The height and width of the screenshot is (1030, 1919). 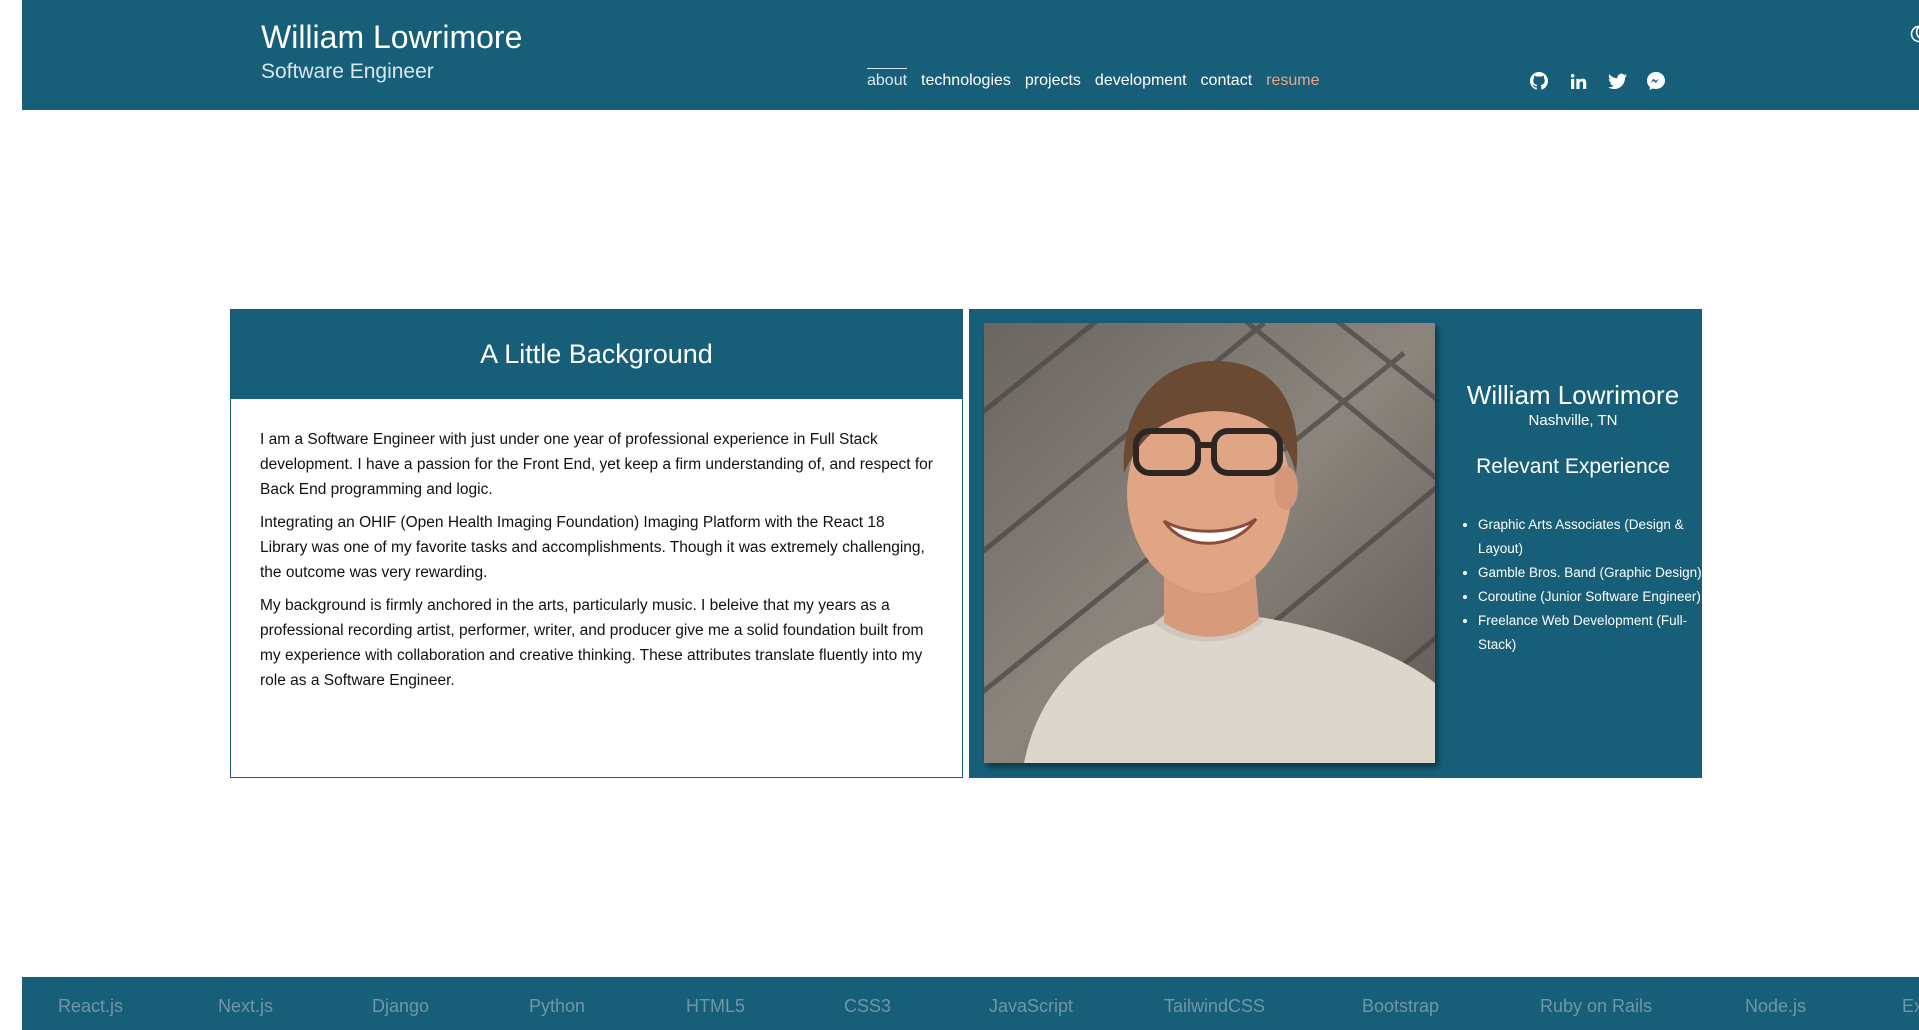 I want to click on ticker-item: CSS3, so click(x=868, y=1006).